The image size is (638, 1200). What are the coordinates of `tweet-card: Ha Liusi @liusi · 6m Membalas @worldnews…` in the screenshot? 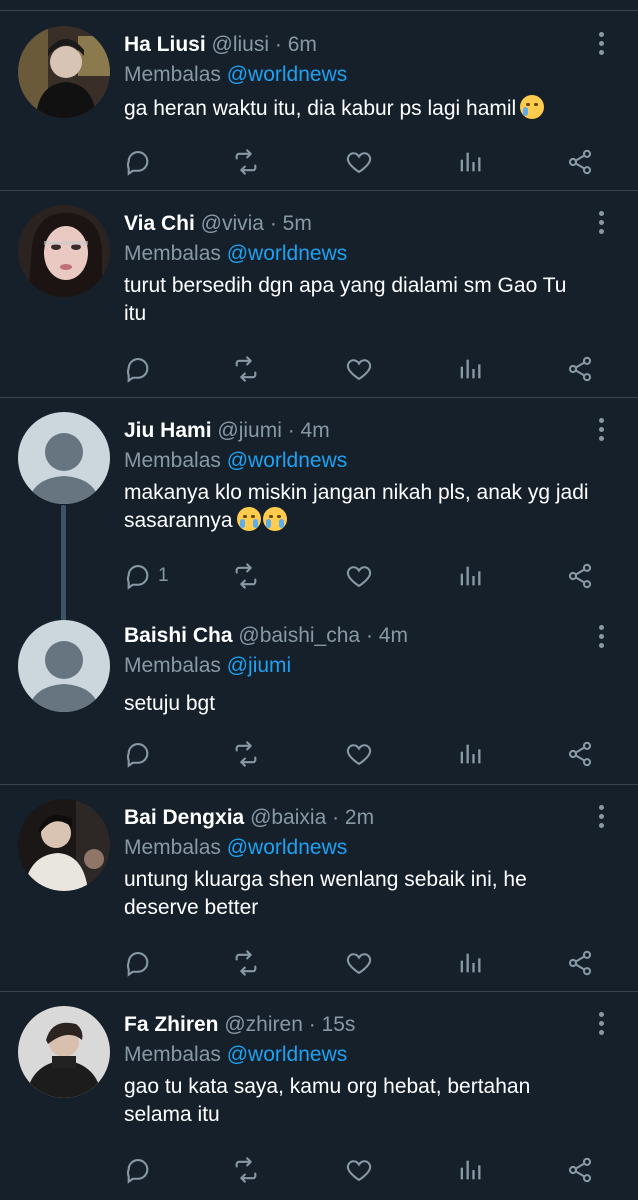 It's located at (319, 101).